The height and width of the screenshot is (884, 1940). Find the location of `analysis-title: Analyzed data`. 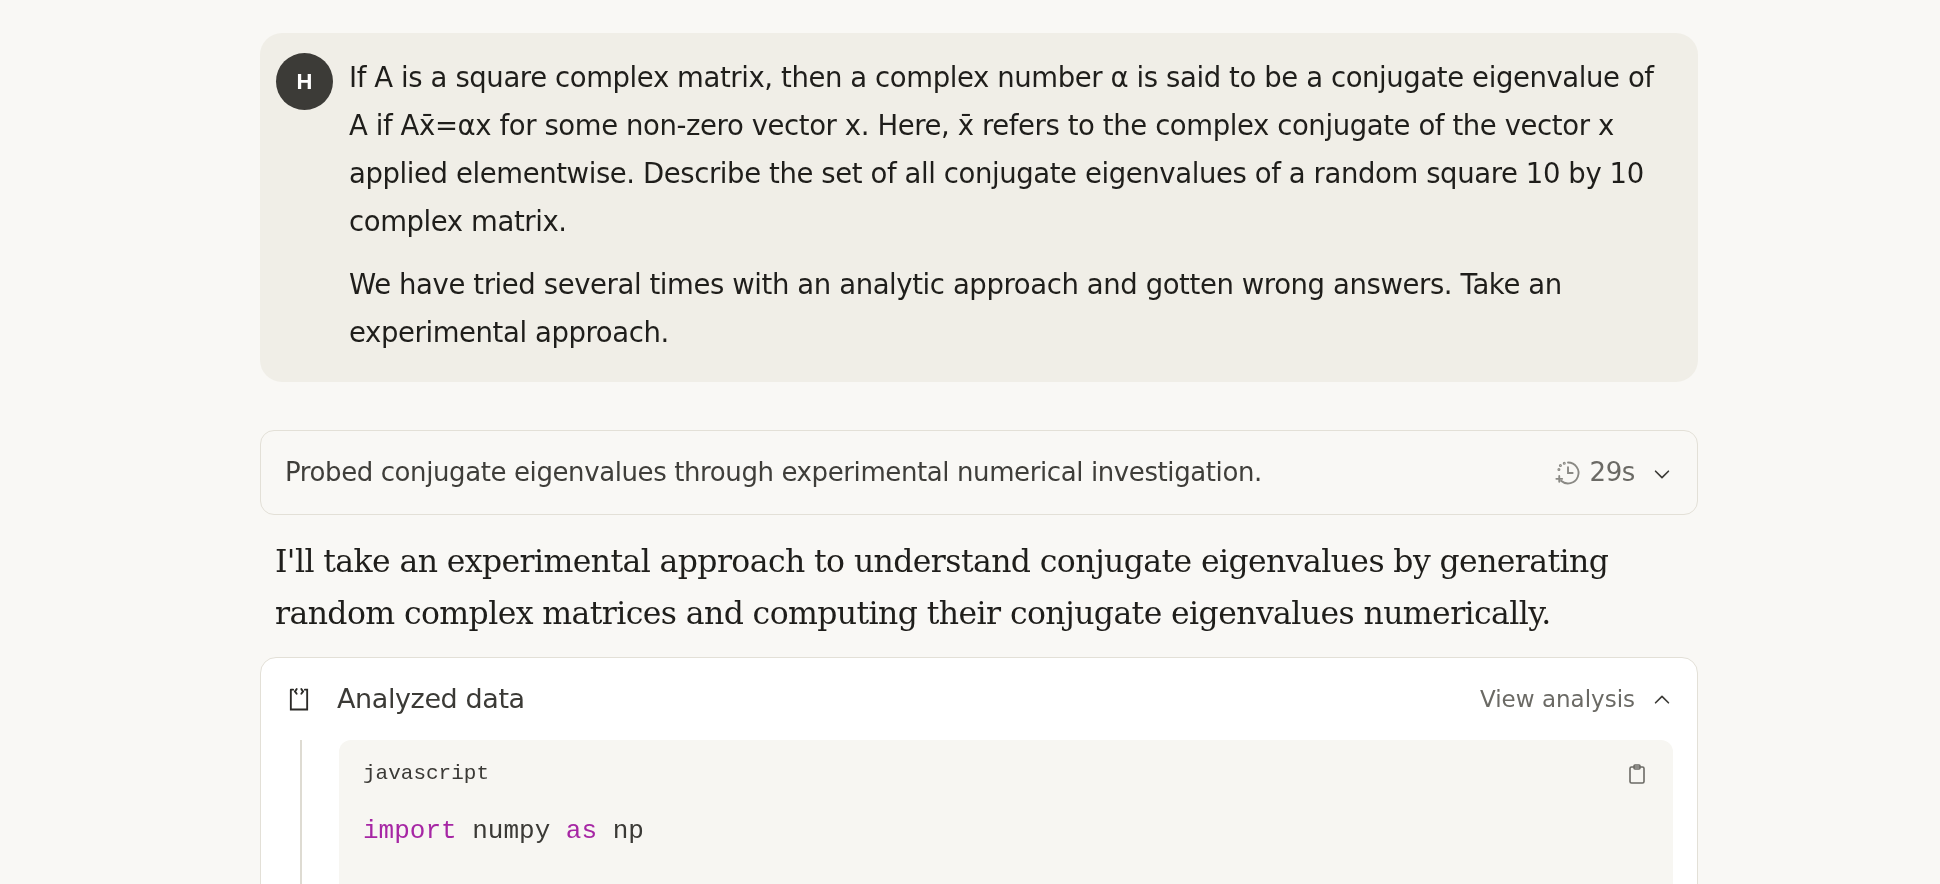

analysis-title: Analyzed data is located at coordinates (431, 698).